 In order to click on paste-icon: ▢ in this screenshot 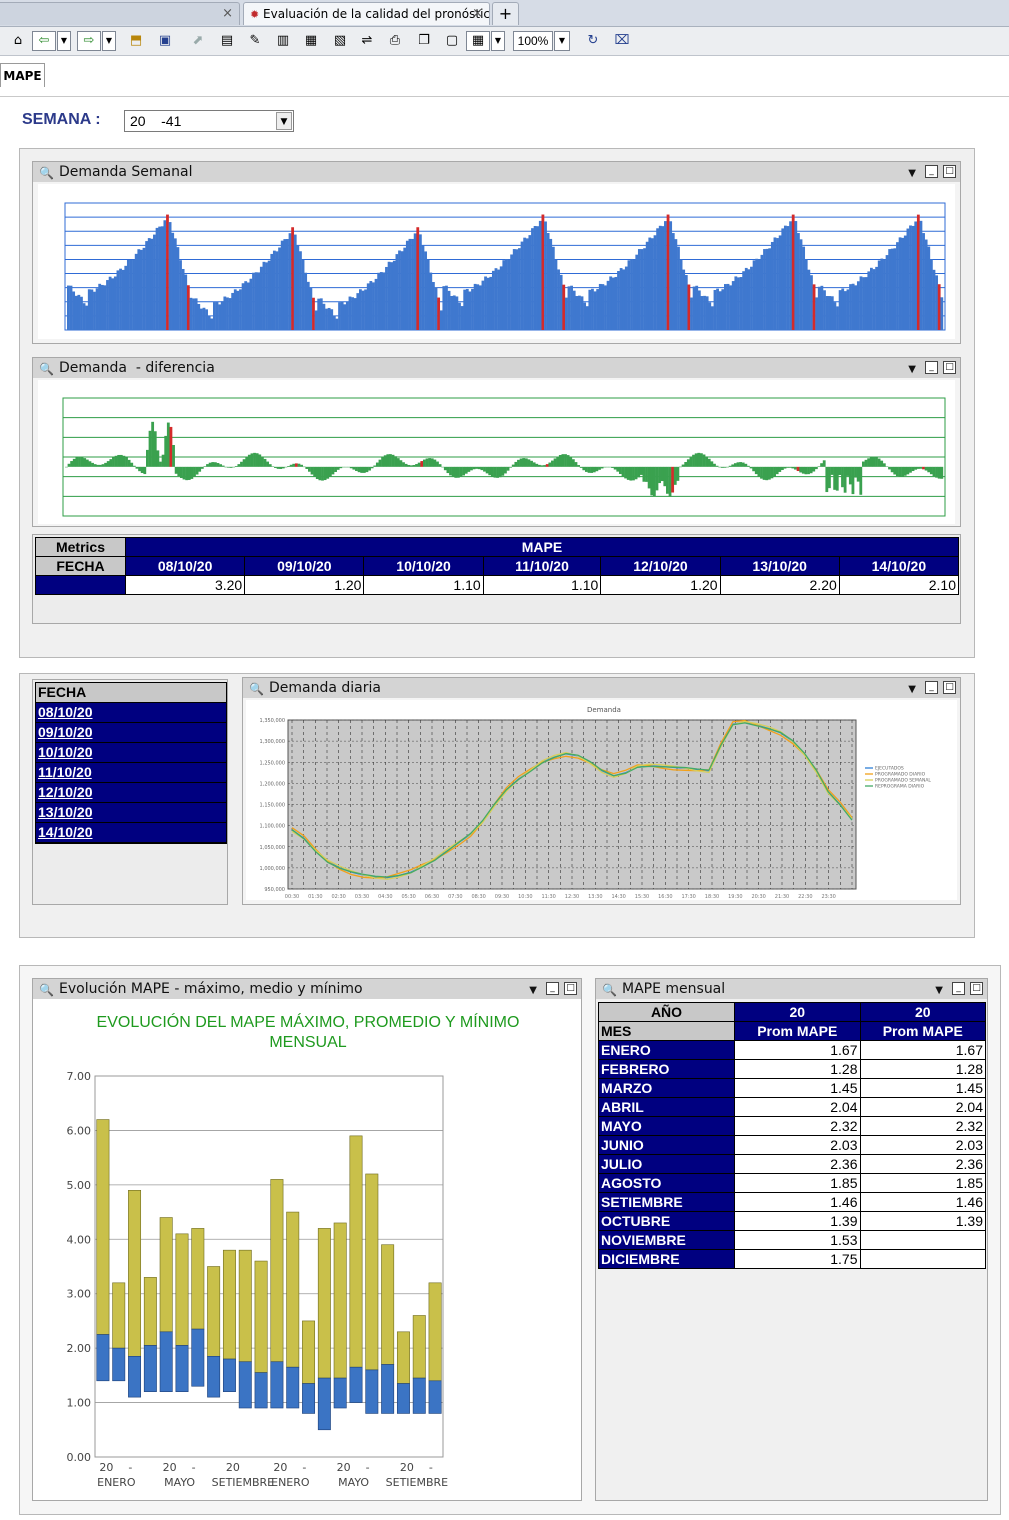, I will do `click(452, 41)`.